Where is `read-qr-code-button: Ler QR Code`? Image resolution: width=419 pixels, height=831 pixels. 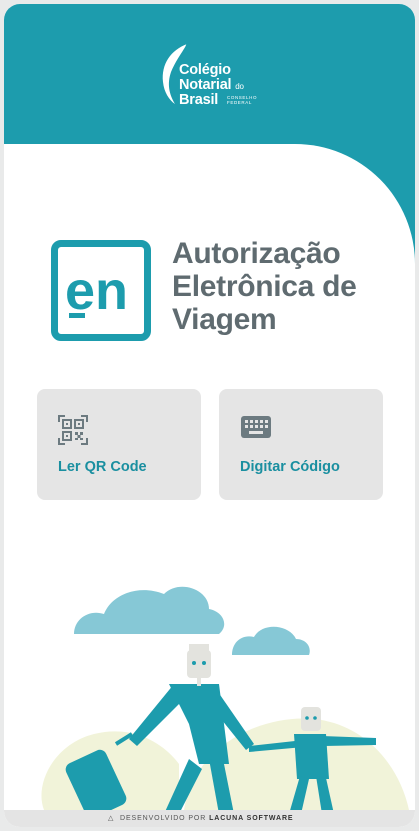
read-qr-code-button: Ler QR Code is located at coordinates (119, 444).